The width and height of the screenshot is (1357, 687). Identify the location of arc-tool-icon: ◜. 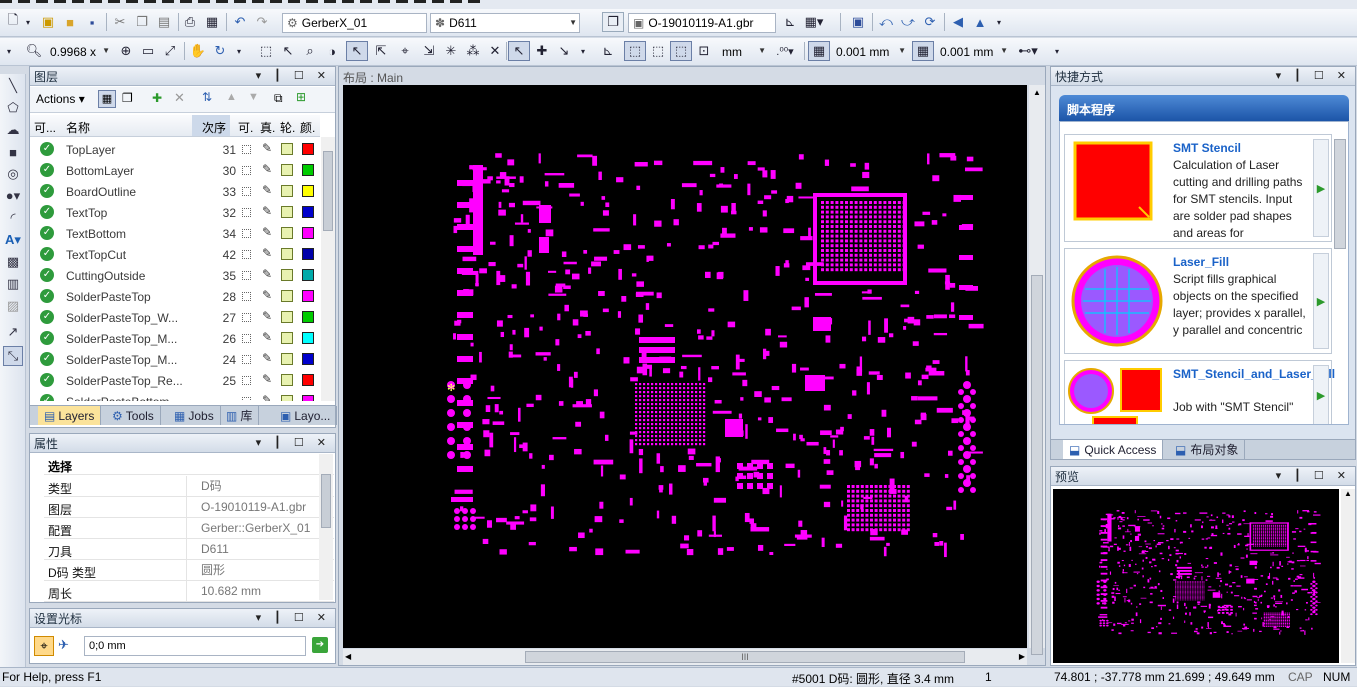
(13, 218).